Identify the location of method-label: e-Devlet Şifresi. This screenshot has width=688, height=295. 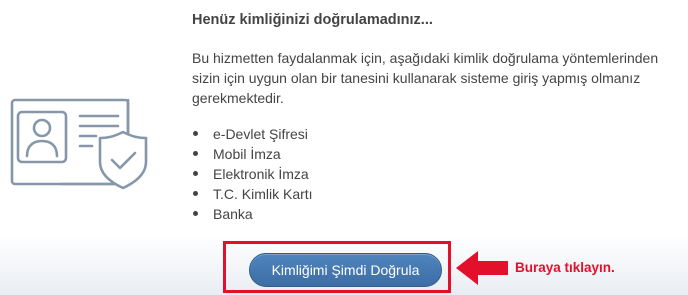
(260, 134).